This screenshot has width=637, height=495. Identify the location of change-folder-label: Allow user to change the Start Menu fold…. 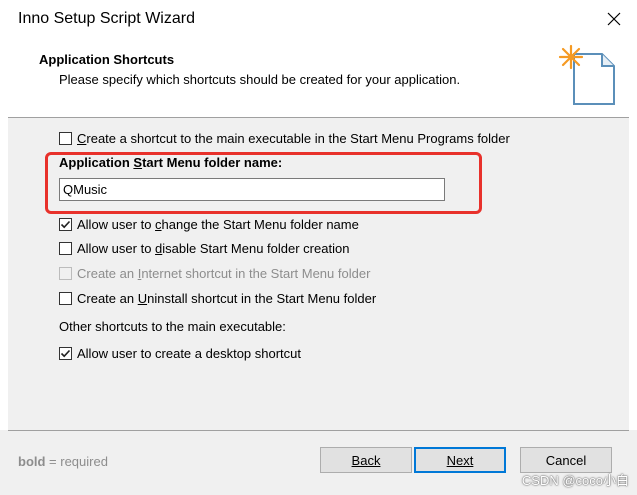
(218, 224).